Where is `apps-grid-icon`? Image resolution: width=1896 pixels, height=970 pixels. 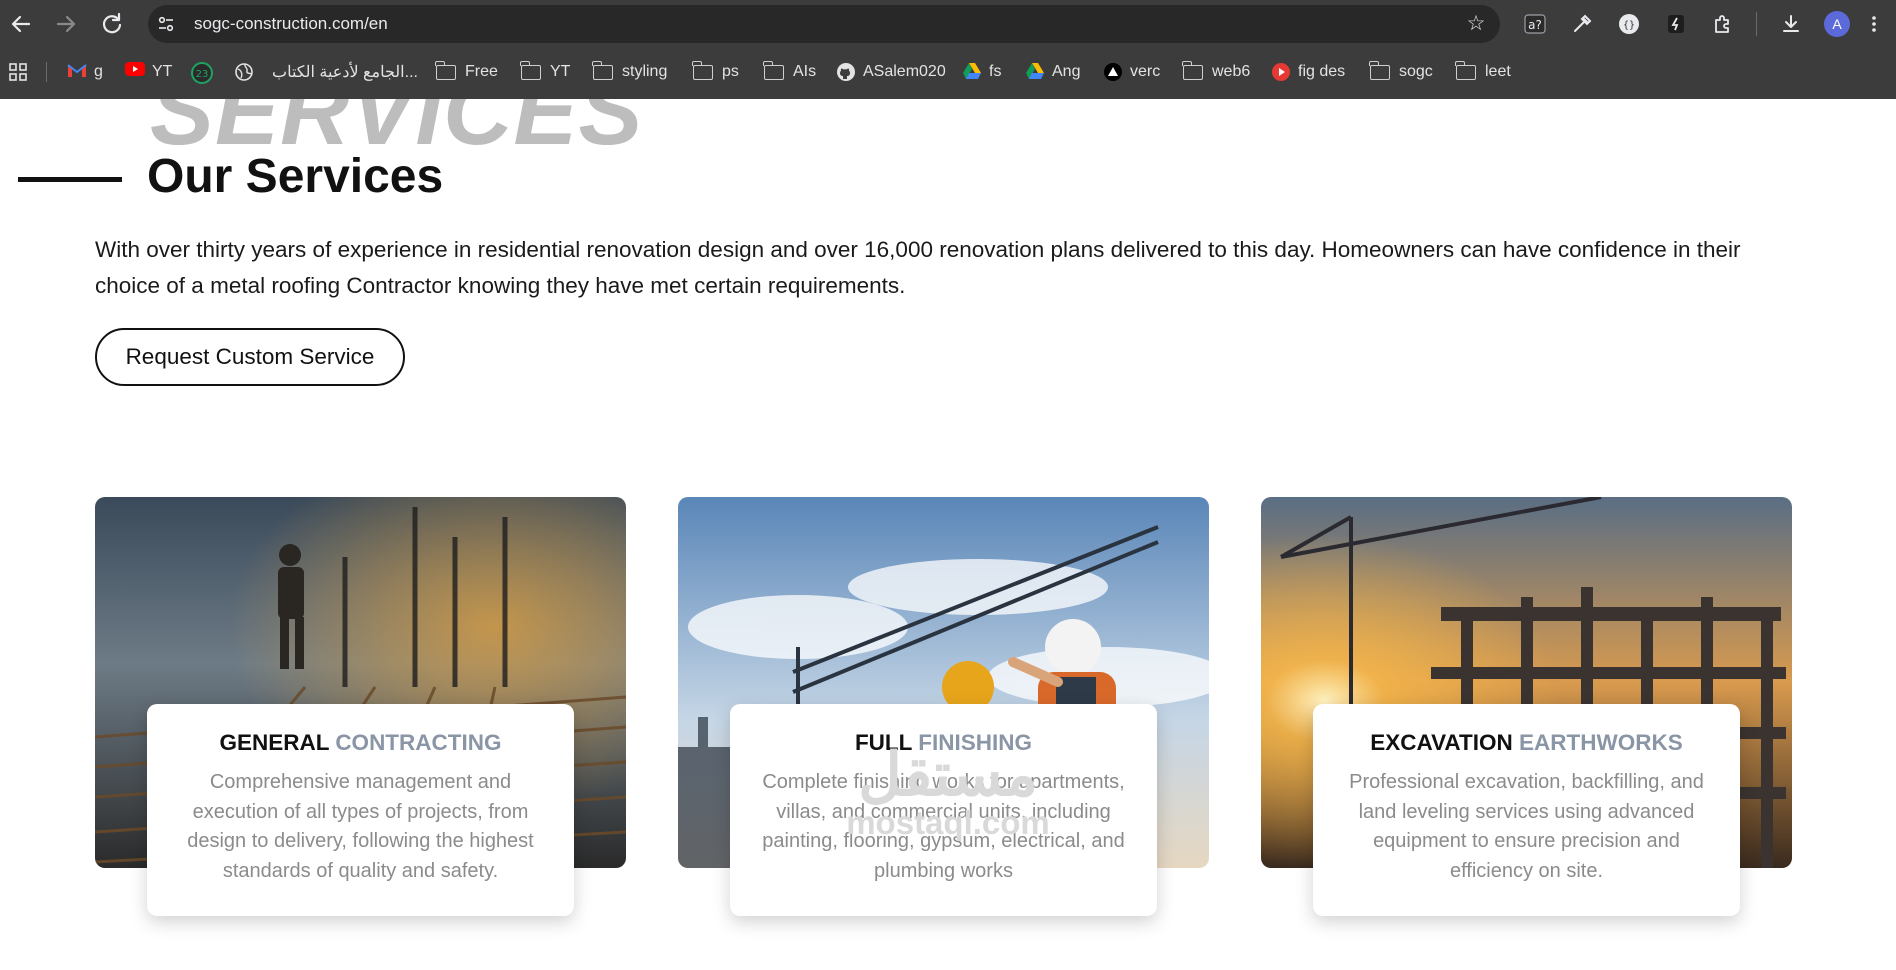 apps-grid-icon is located at coordinates (18, 72).